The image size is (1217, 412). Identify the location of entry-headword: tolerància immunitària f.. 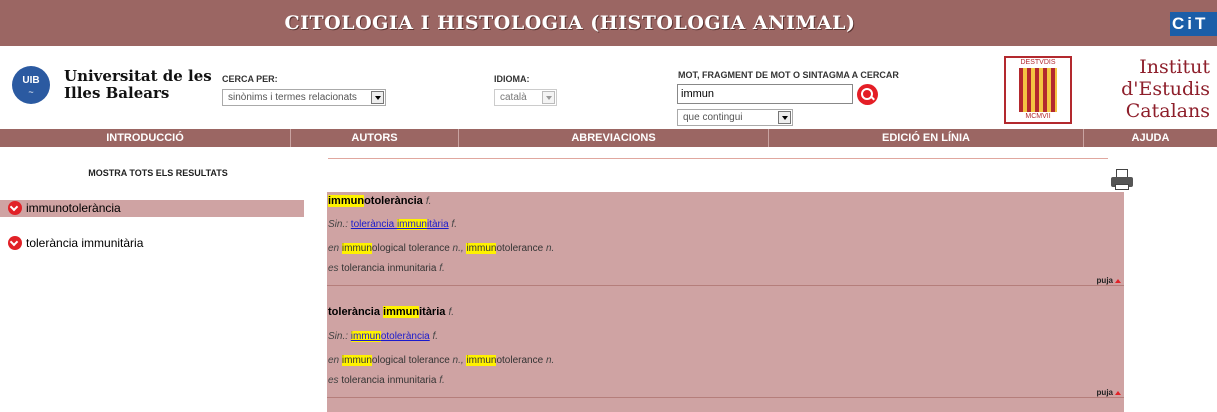
(391, 312).